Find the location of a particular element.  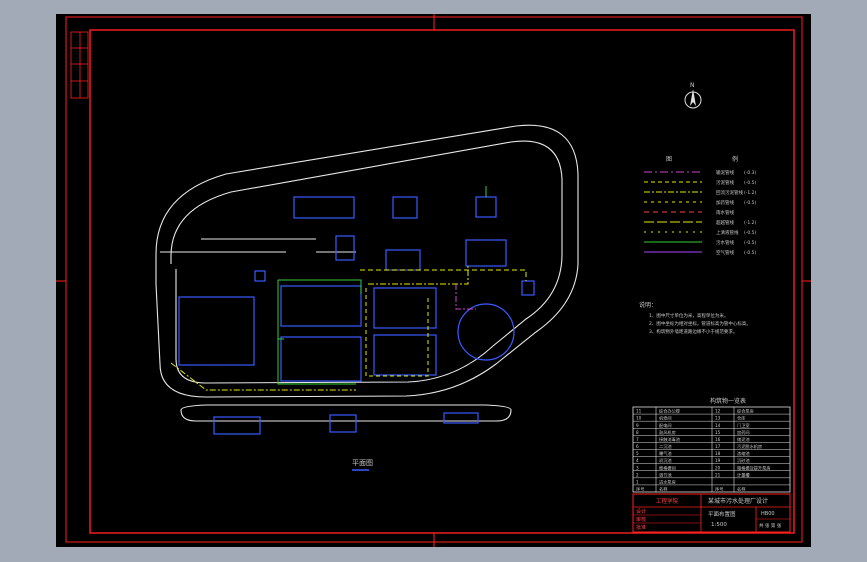

table-cell: 机修间 is located at coordinates (665, 418).